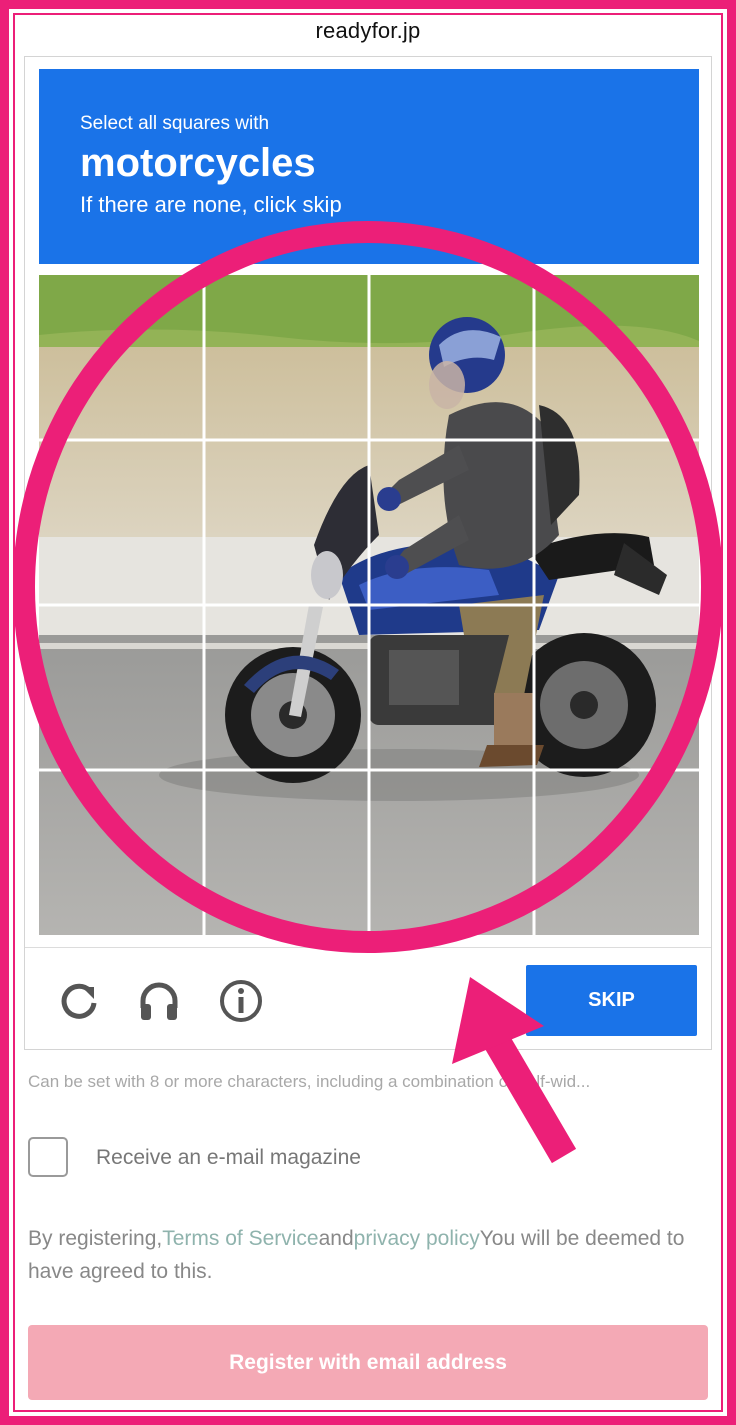  What do you see at coordinates (211, 204) in the screenshot?
I see `captcha-skip-hint: If there are none, click skip` at bounding box center [211, 204].